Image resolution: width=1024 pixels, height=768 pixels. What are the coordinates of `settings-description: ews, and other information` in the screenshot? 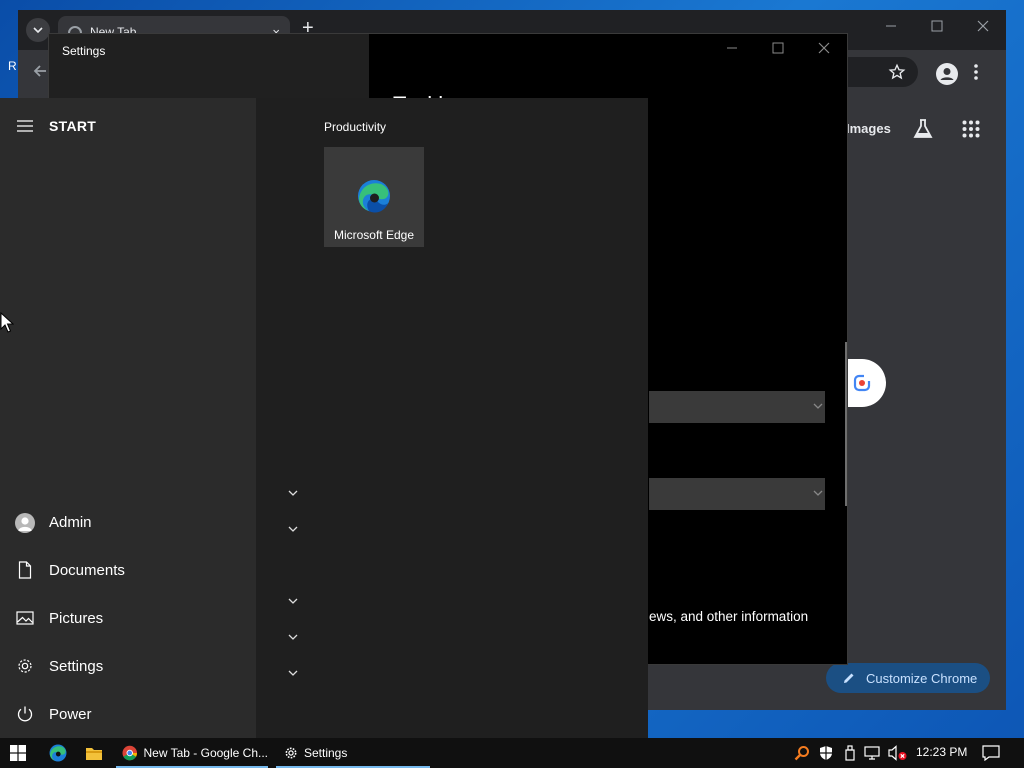 It's located at (729, 616).